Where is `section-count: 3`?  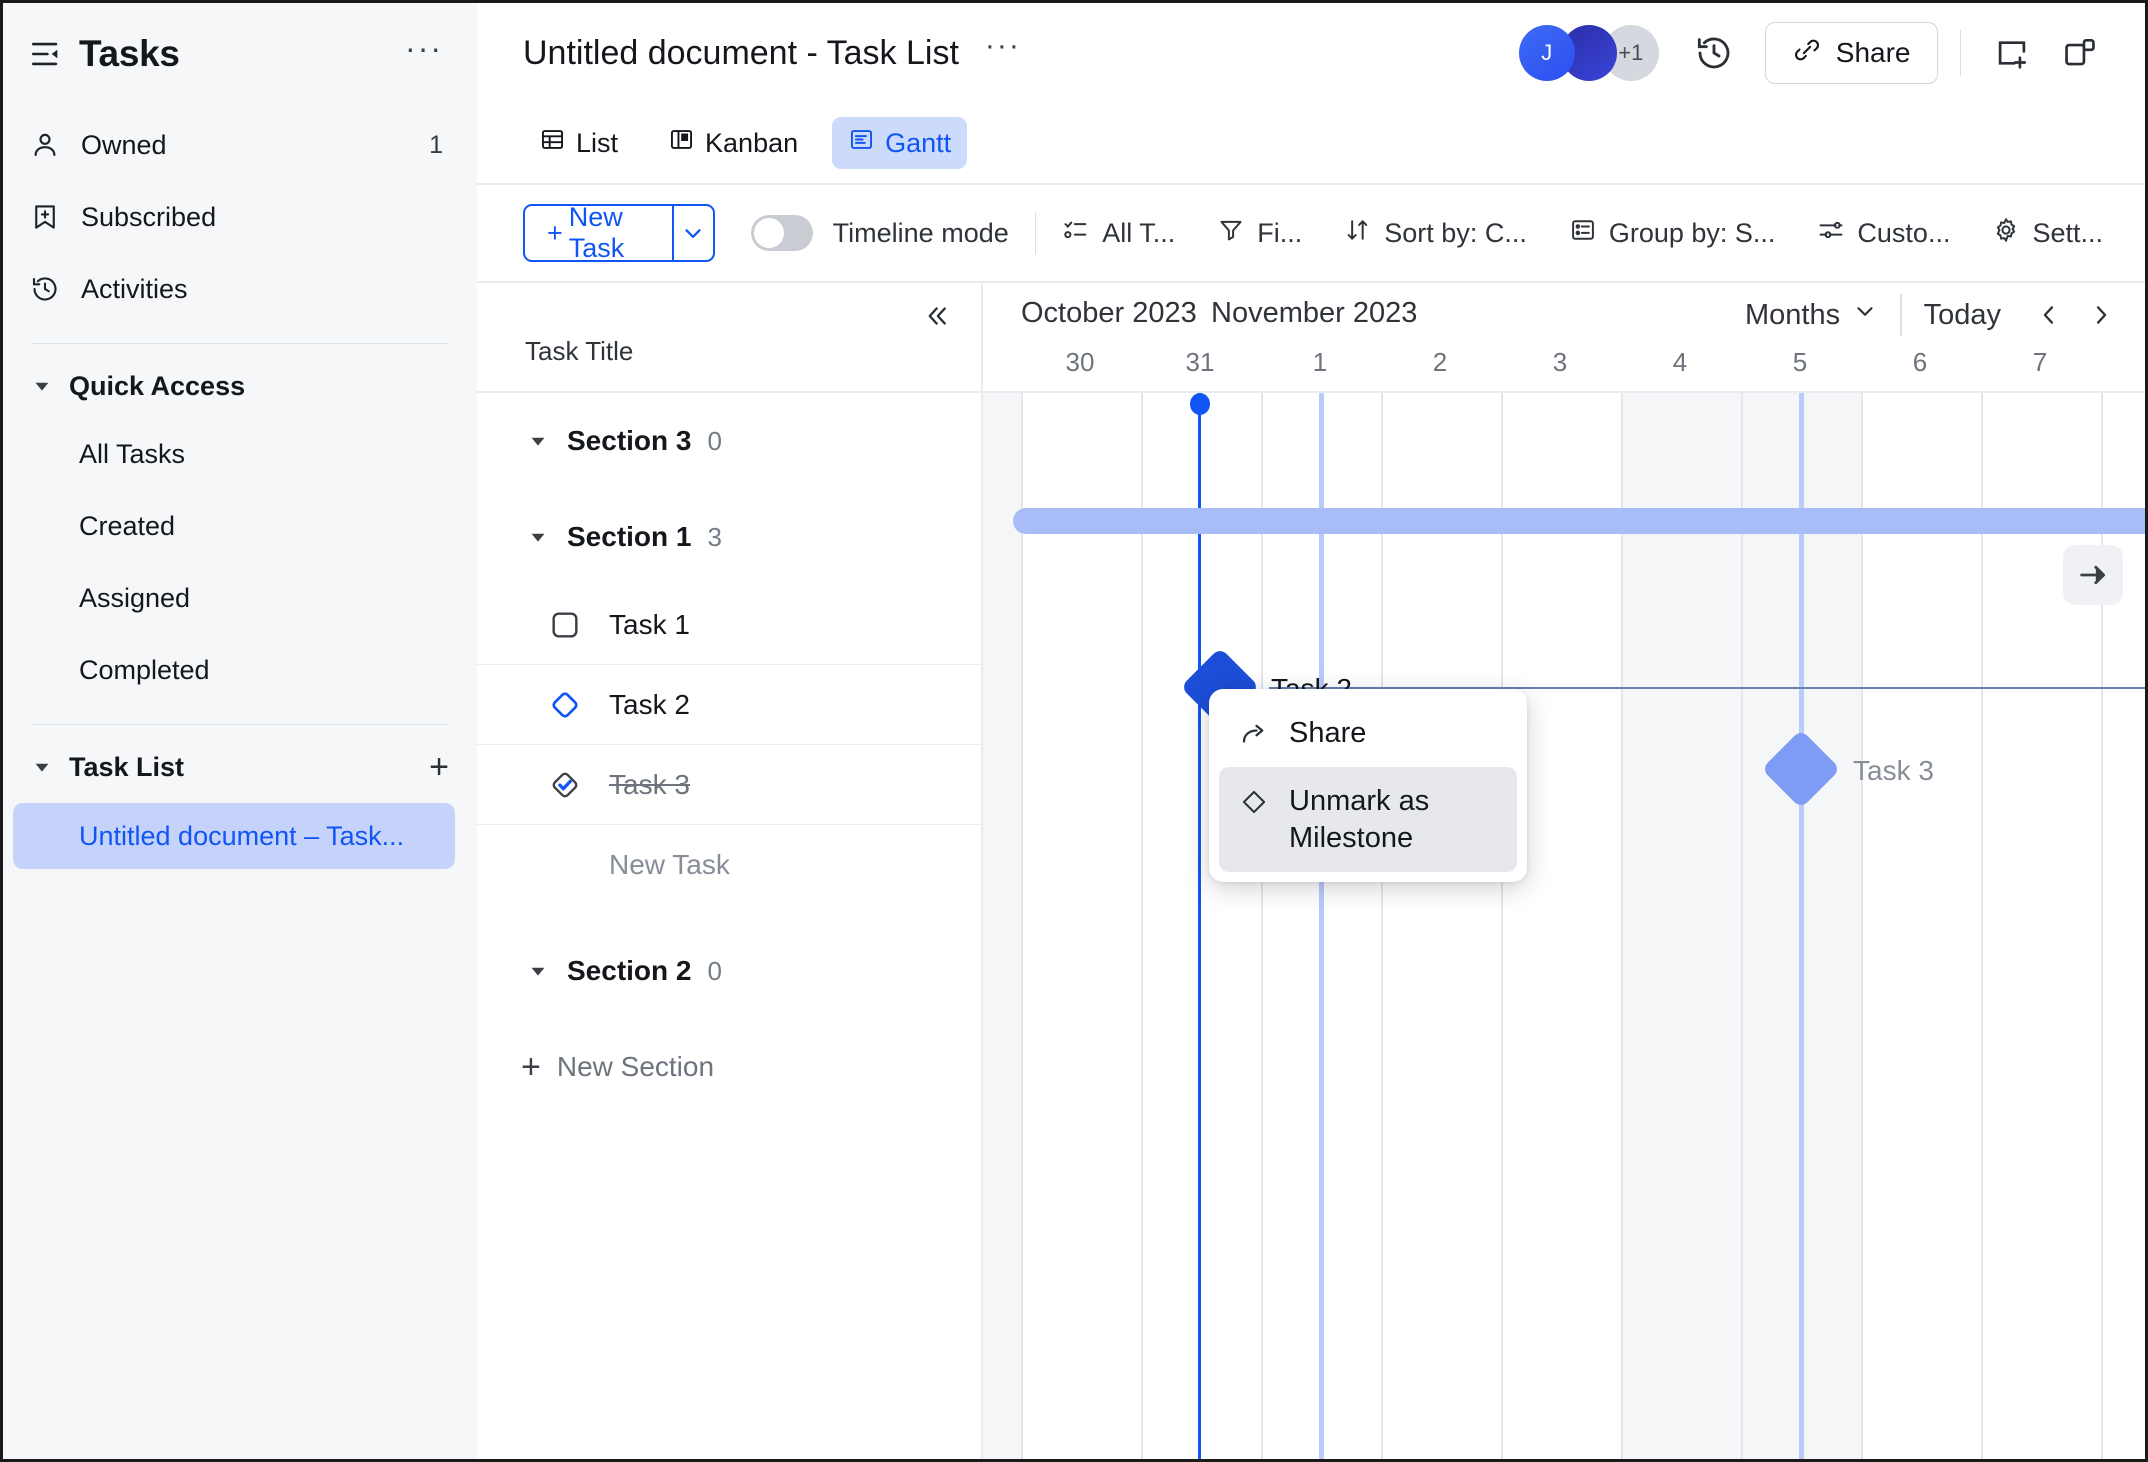
section-count: 3 is located at coordinates (714, 536).